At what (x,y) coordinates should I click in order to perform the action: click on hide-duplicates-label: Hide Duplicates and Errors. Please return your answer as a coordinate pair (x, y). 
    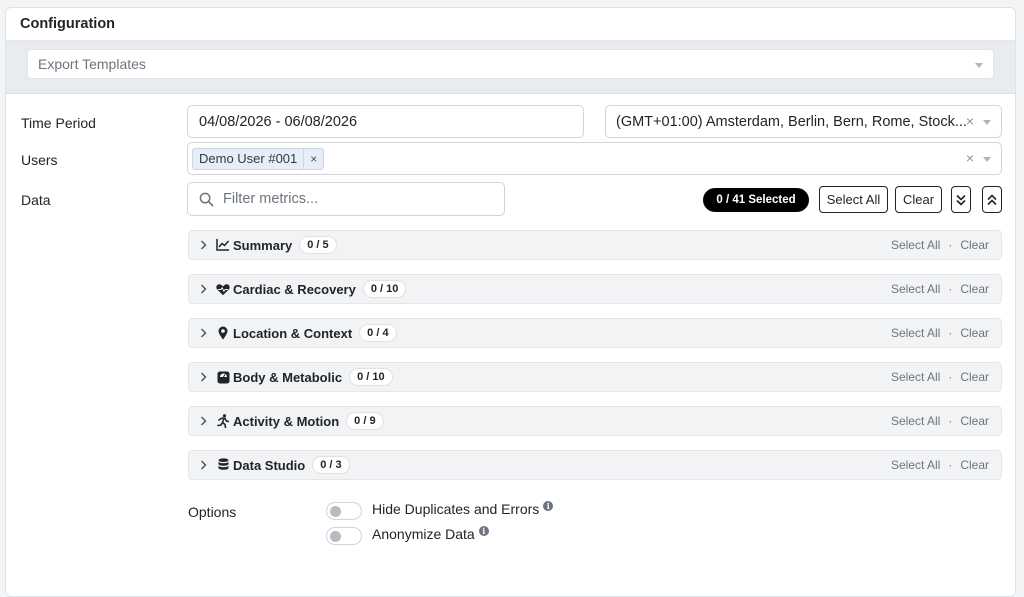
    Looking at the image, I should click on (456, 509).